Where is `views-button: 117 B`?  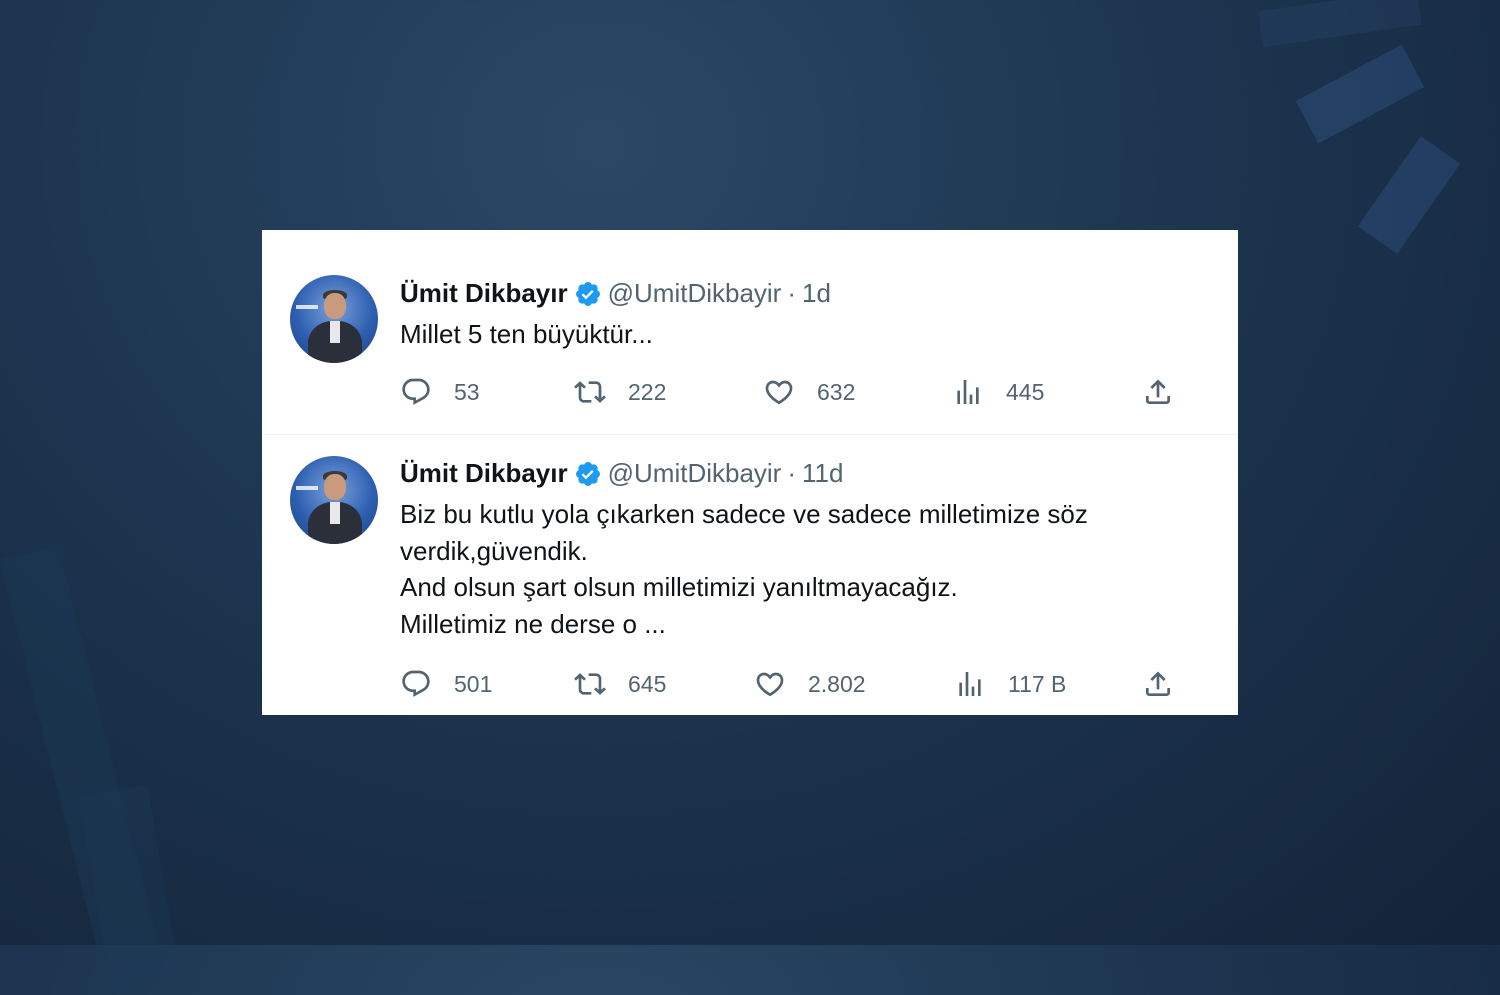
views-button: 117 B is located at coordinates (1010, 684).